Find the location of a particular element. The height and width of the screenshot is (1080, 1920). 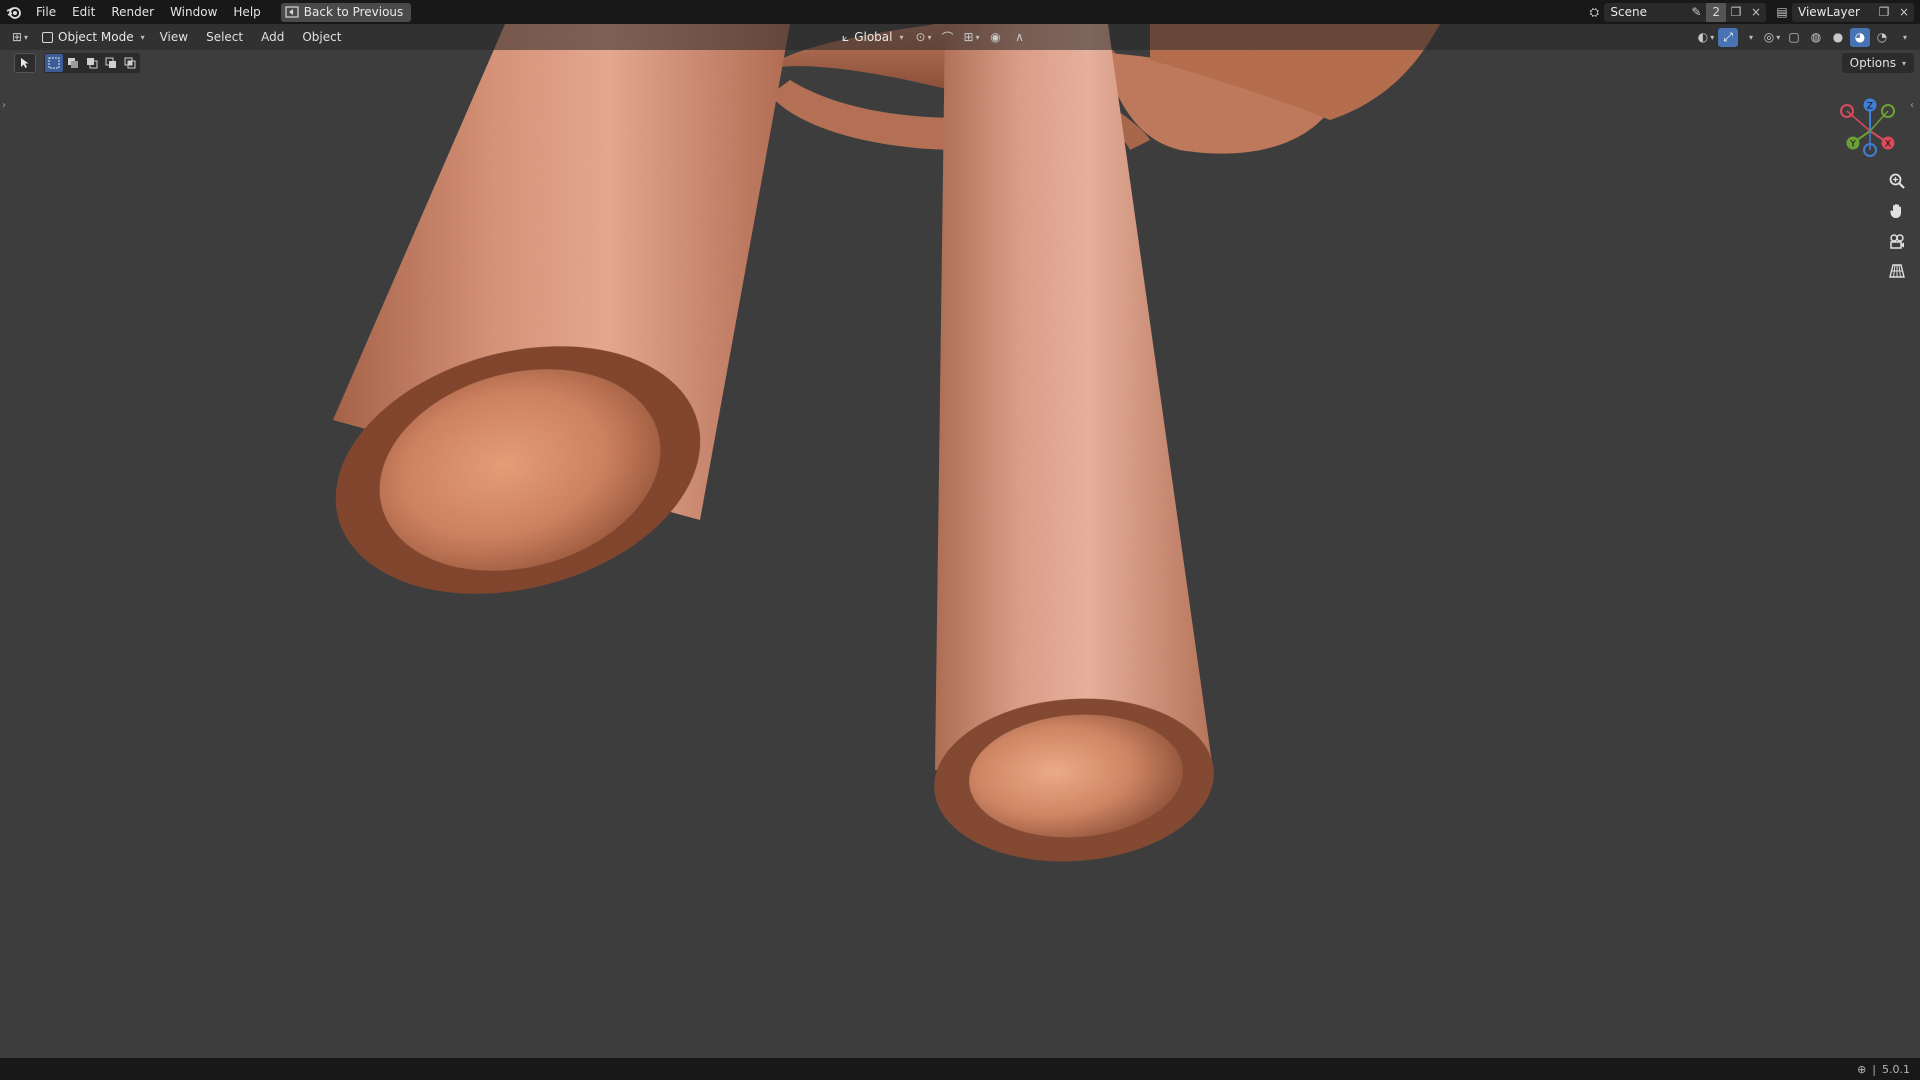

pan-view-hand-icon is located at coordinates (1897, 211).